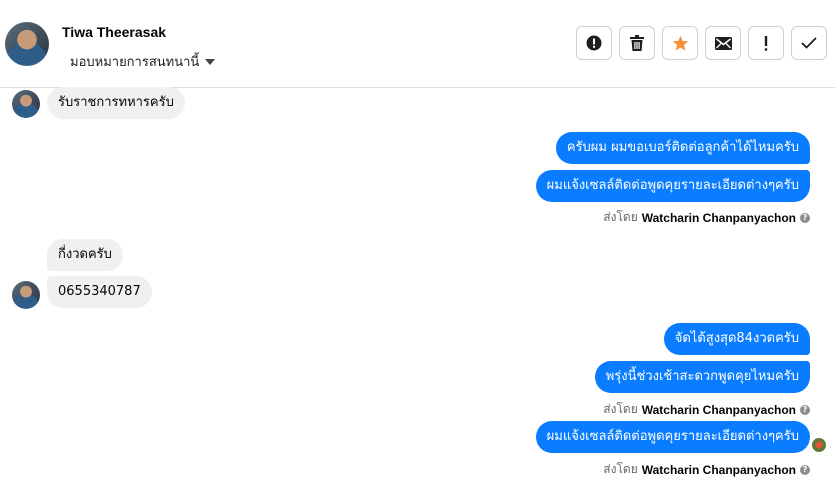 This screenshot has width=835, height=499. I want to click on envelope-icon, so click(723, 43).